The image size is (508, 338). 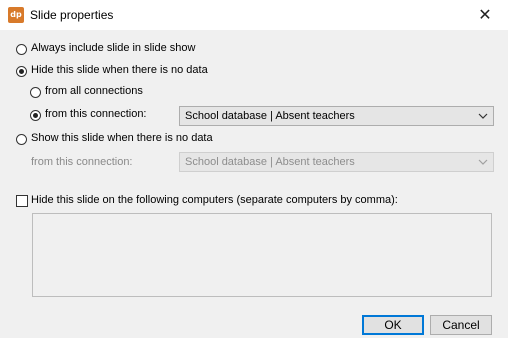 What do you see at coordinates (82, 162) in the screenshot?
I see `show-from-this-connection-label: from this connection:` at bounding box center [82, 162].